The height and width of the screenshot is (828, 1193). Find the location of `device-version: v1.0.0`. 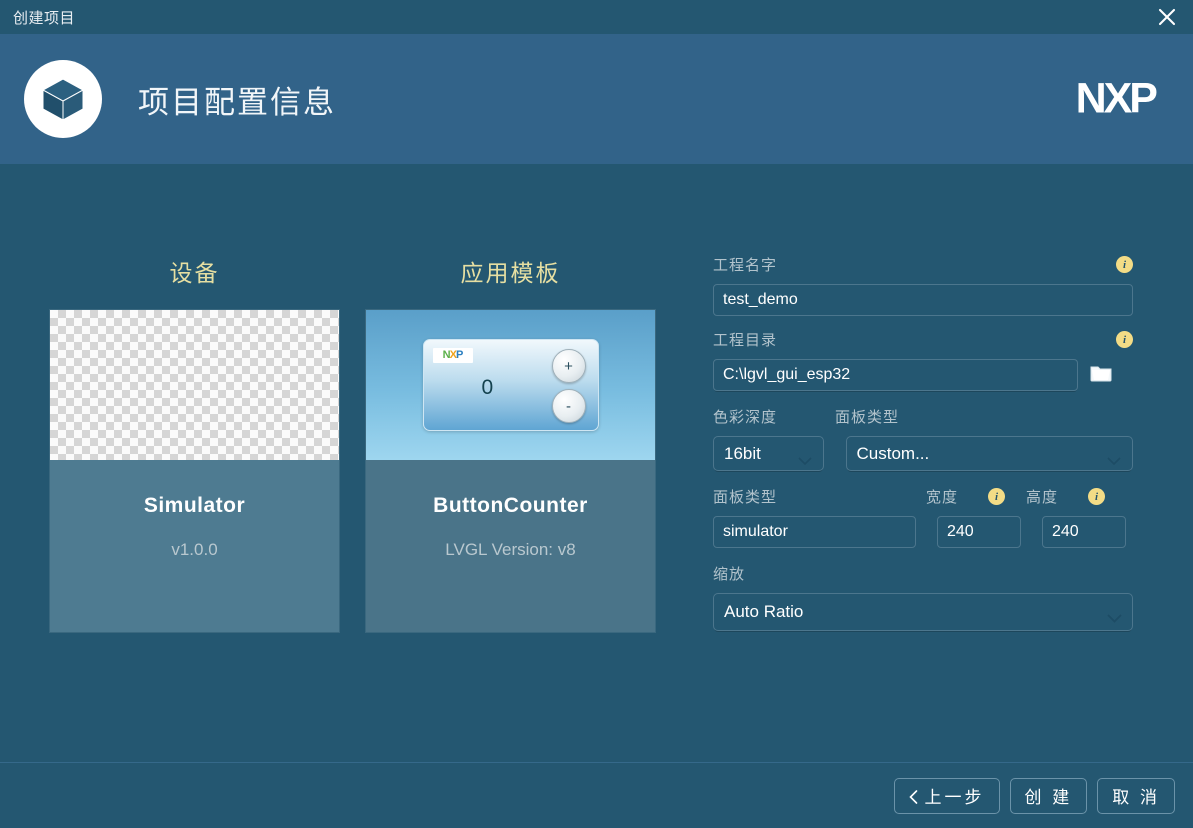

device-version: v1.0.0 is located at coordinates (194, 549).